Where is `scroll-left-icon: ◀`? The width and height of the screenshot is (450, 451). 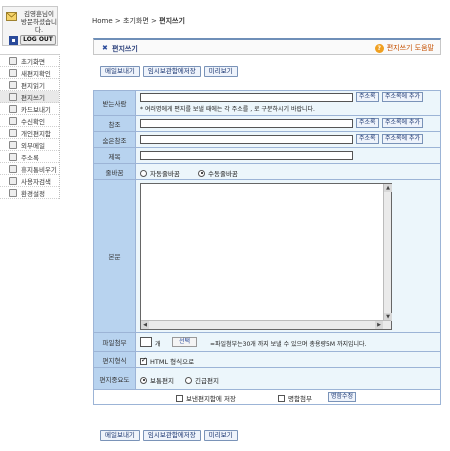 scroll-left-icon: ◀ is located at coordinates (145, 325).